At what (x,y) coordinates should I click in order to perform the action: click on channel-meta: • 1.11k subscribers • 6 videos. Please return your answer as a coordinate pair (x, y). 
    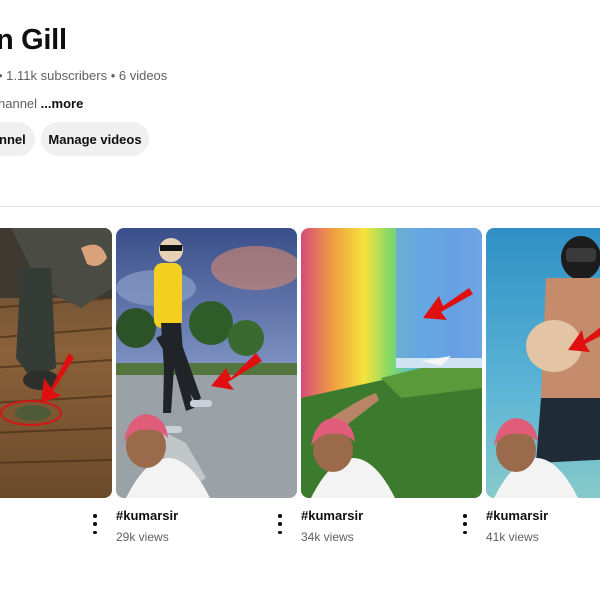
    Looking at the image, I should click on (84, 75).